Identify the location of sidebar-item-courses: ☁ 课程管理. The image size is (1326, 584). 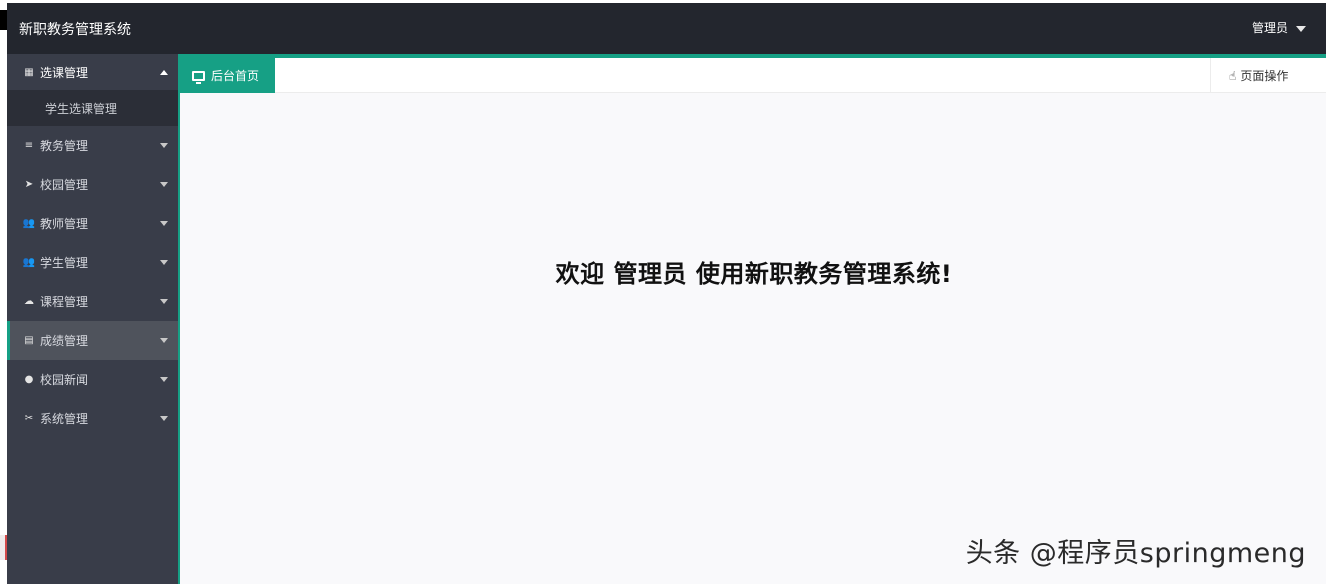
(92, 301).